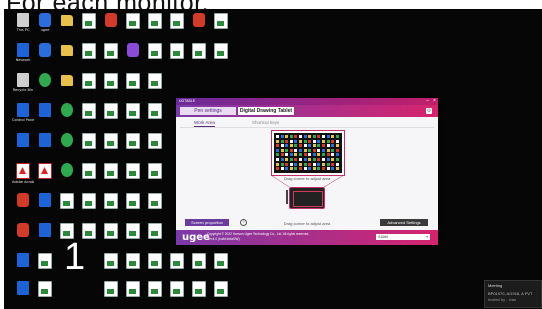 This screenshot has width=542, height=309. Describe the element at coordinates (23, 57) in the screenshot. I see `desktop-icon: Network` at that location.